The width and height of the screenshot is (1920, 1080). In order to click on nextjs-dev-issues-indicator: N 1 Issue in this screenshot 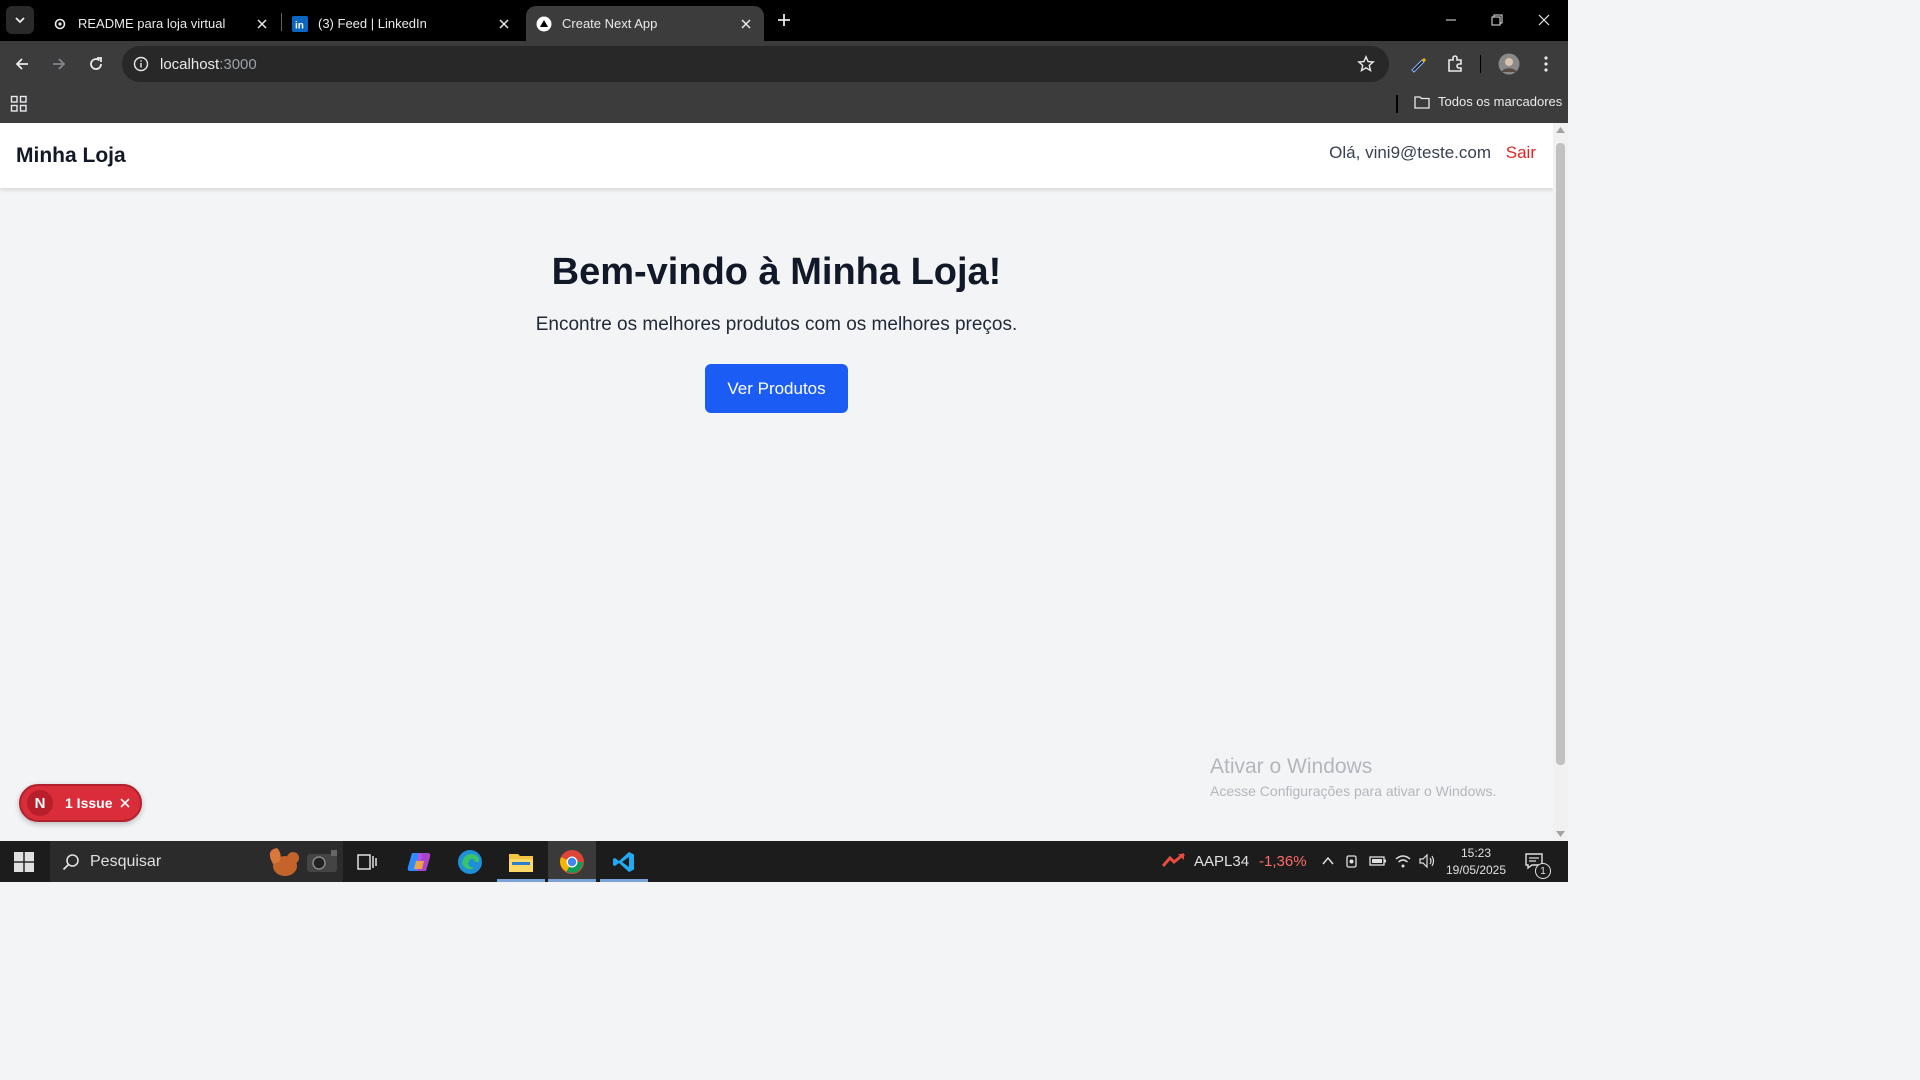, I will do `click(80, 803)`.